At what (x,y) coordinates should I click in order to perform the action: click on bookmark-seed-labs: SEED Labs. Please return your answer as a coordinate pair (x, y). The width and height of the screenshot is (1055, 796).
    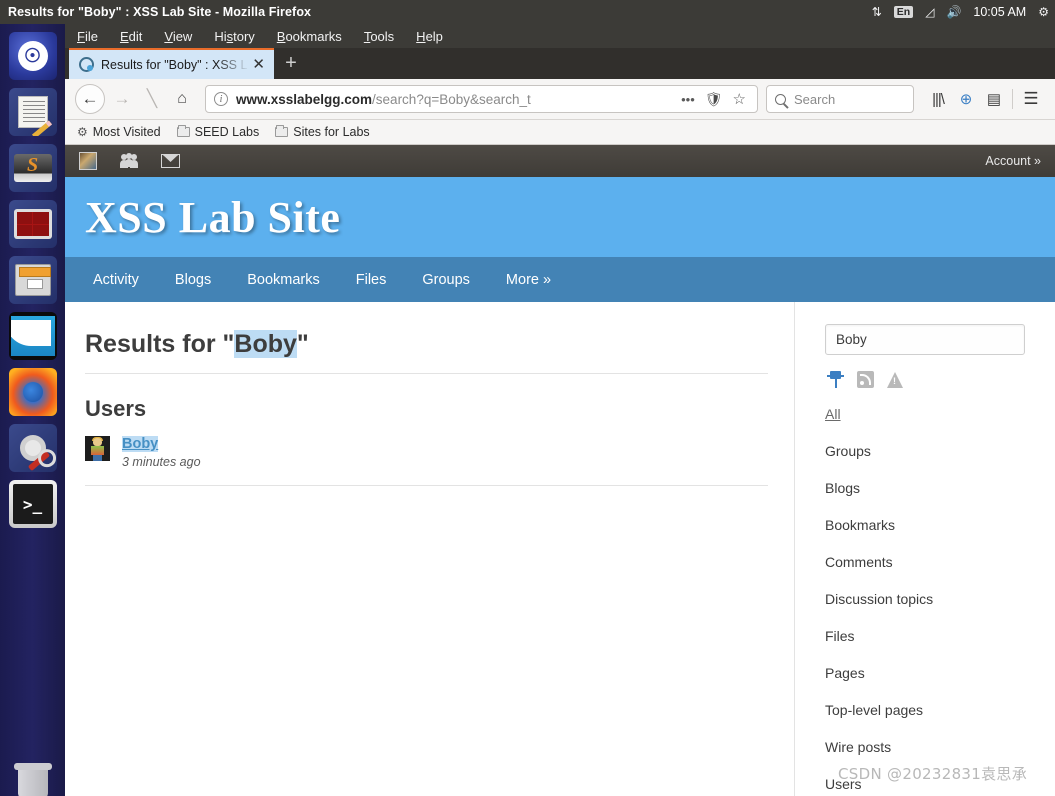
    Looking at the image, I should click on (217, 132).